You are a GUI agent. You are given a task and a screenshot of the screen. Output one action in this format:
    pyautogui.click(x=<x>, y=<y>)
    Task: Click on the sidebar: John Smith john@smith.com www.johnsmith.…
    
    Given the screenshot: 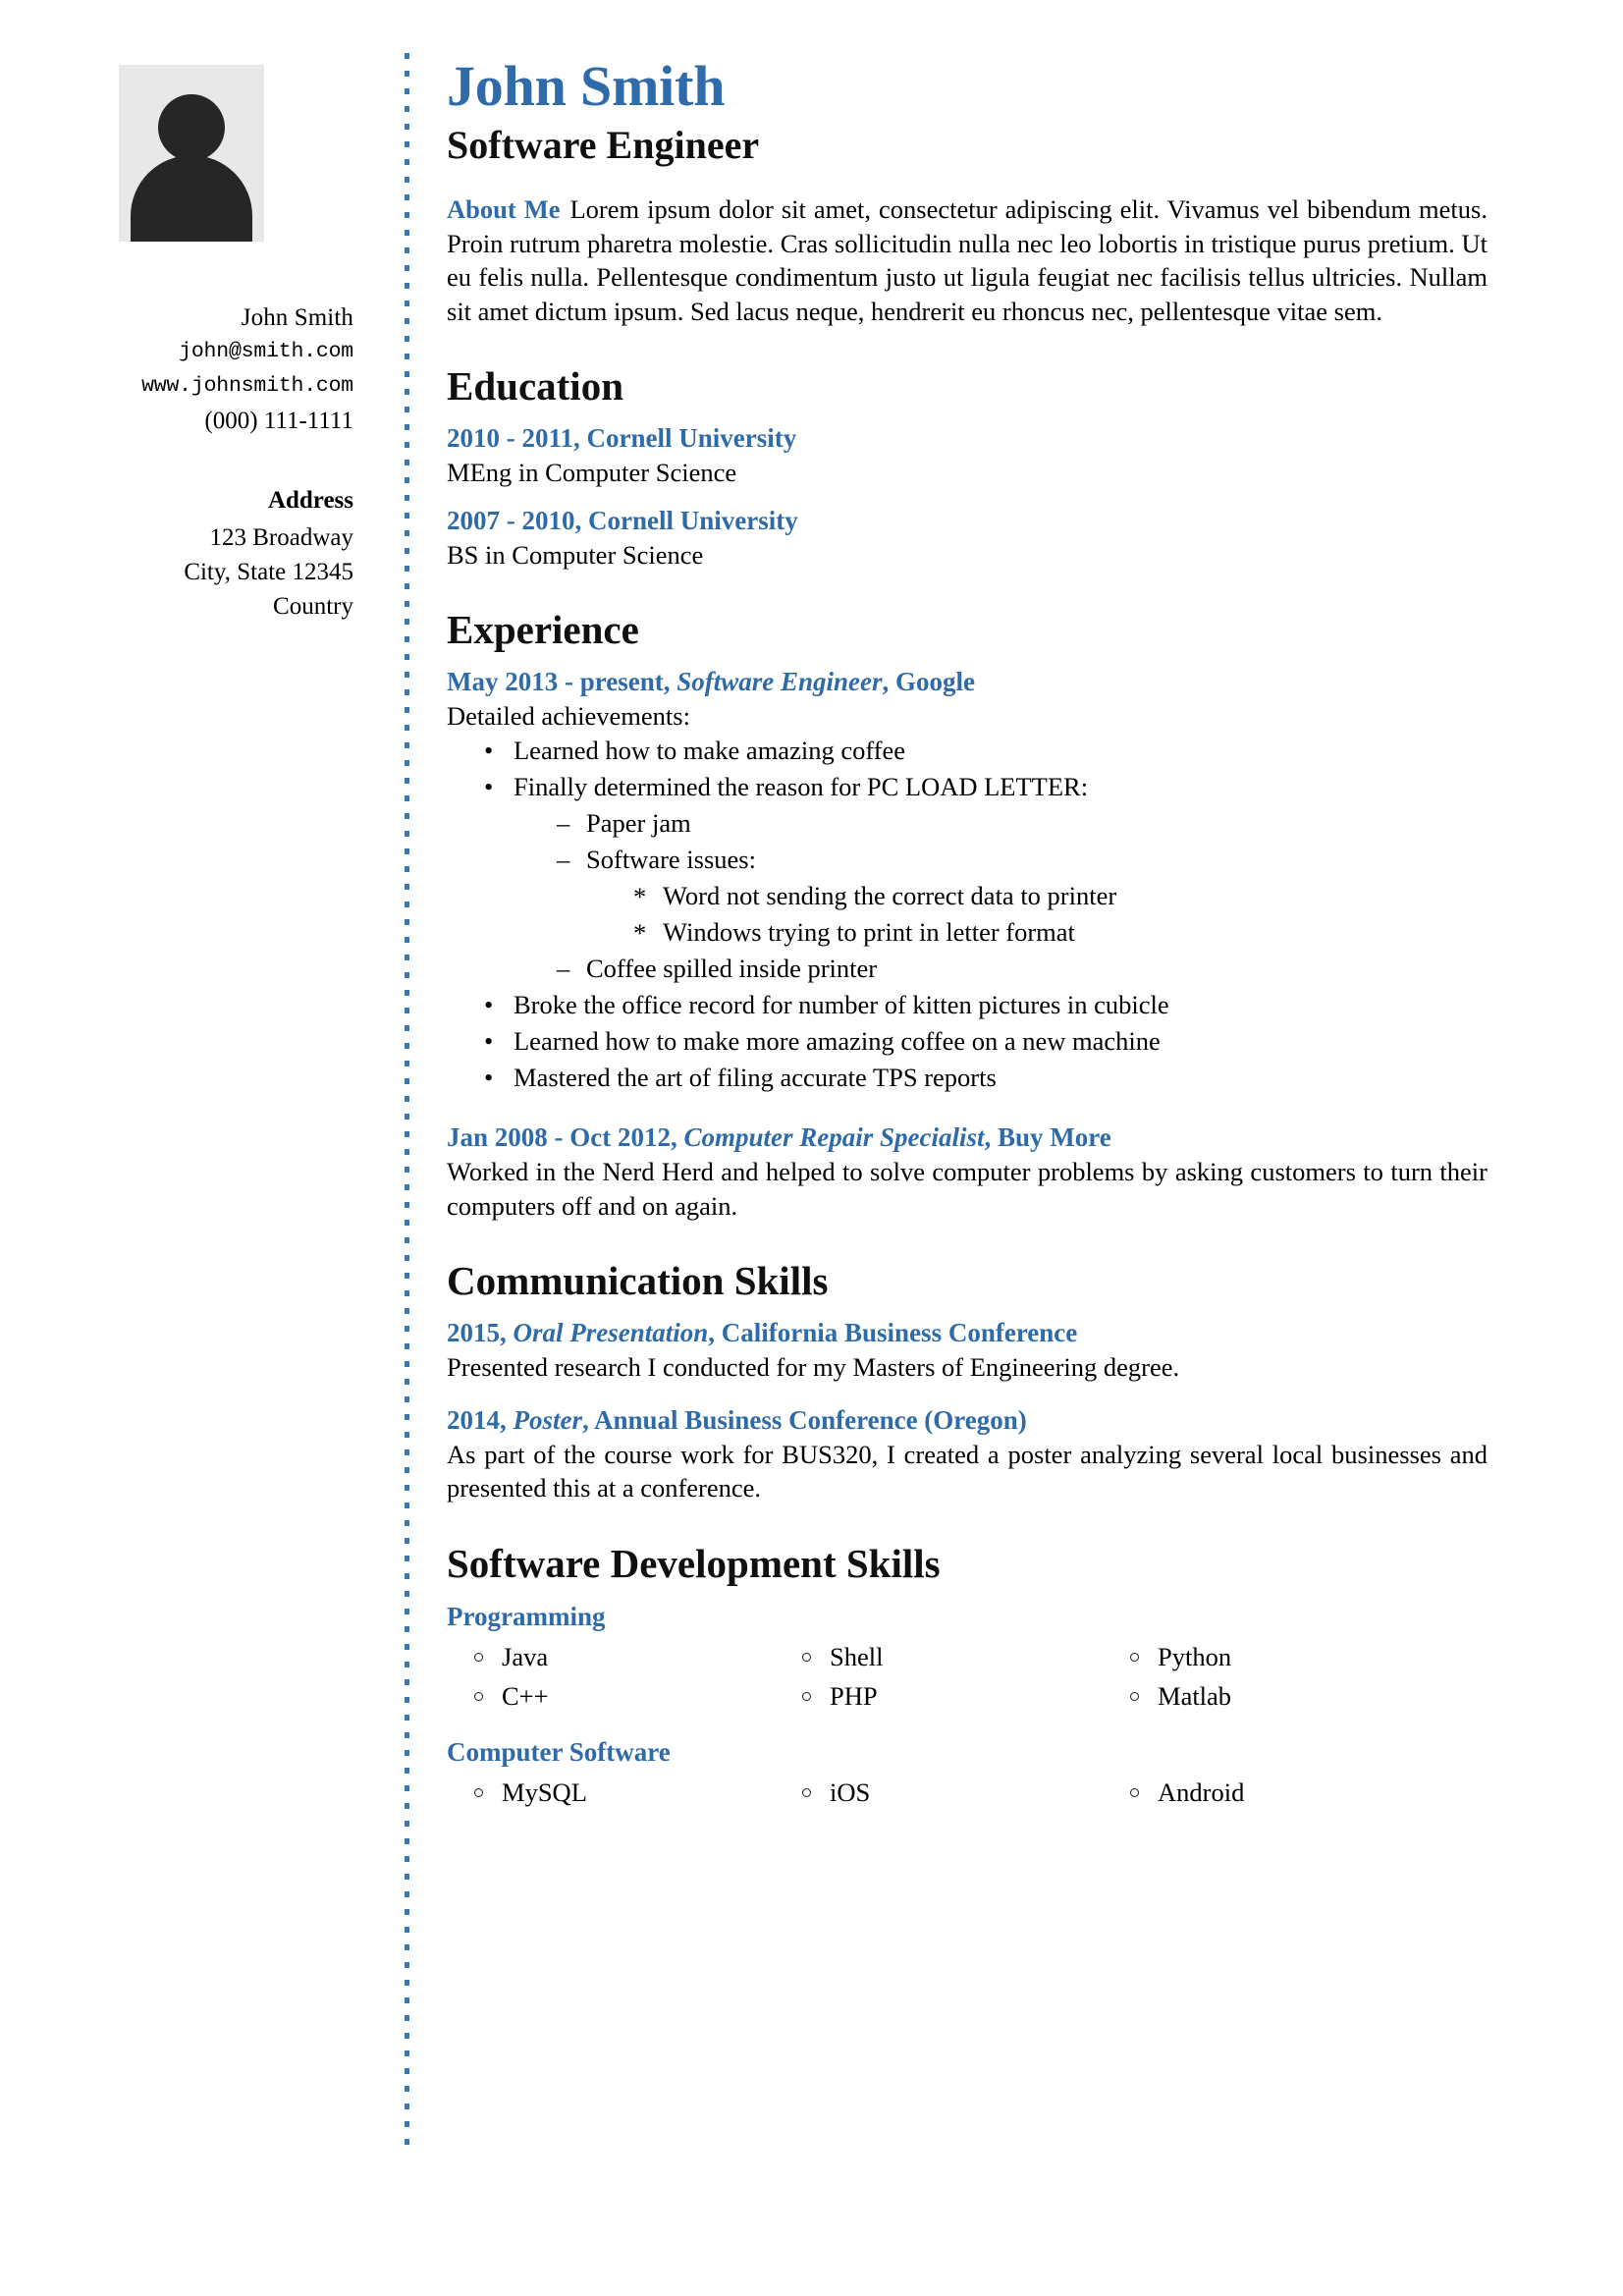 What is the action you would take?
    pyautogui.click(x=191, y=312)
    